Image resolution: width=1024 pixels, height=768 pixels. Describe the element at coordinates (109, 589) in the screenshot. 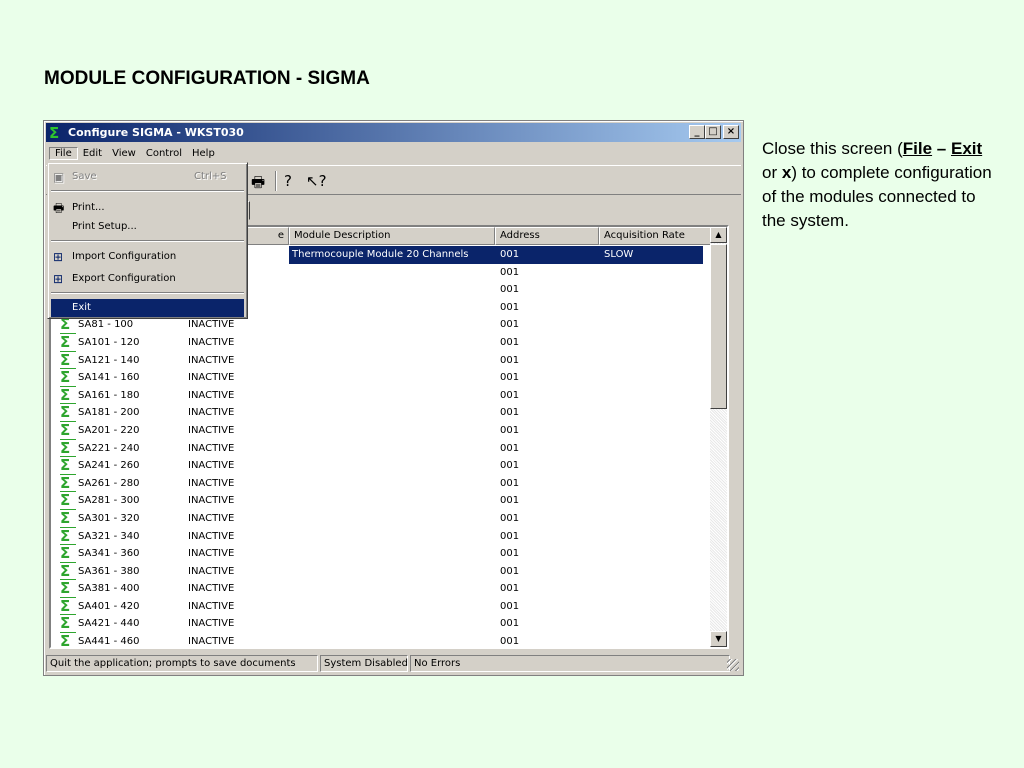

I see `module-name: SA381 - 400` at that location.